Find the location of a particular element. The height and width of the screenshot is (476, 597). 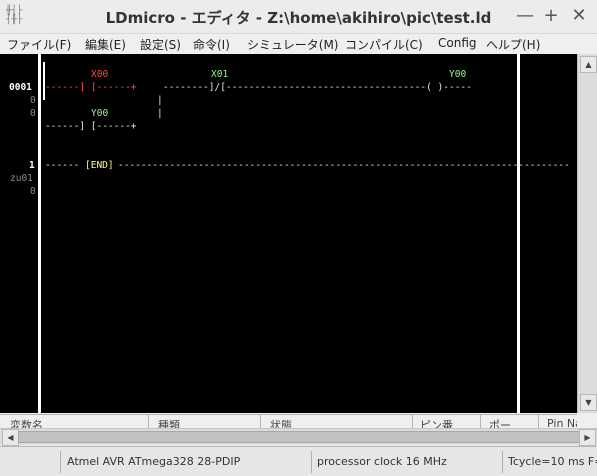

contact-x01-label: X01 is located at coordinates (219, 74).